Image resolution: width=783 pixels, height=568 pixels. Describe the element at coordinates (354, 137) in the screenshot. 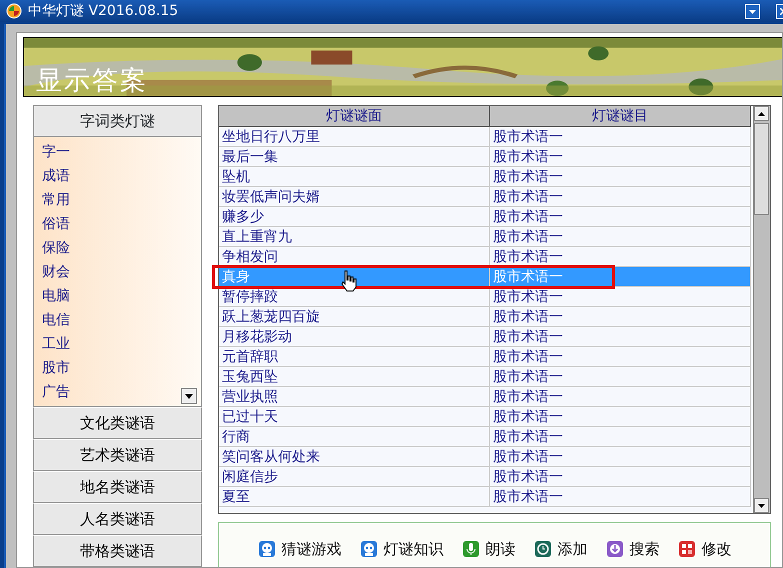

I see `table-cell: 坐地日行八万里` at that location.